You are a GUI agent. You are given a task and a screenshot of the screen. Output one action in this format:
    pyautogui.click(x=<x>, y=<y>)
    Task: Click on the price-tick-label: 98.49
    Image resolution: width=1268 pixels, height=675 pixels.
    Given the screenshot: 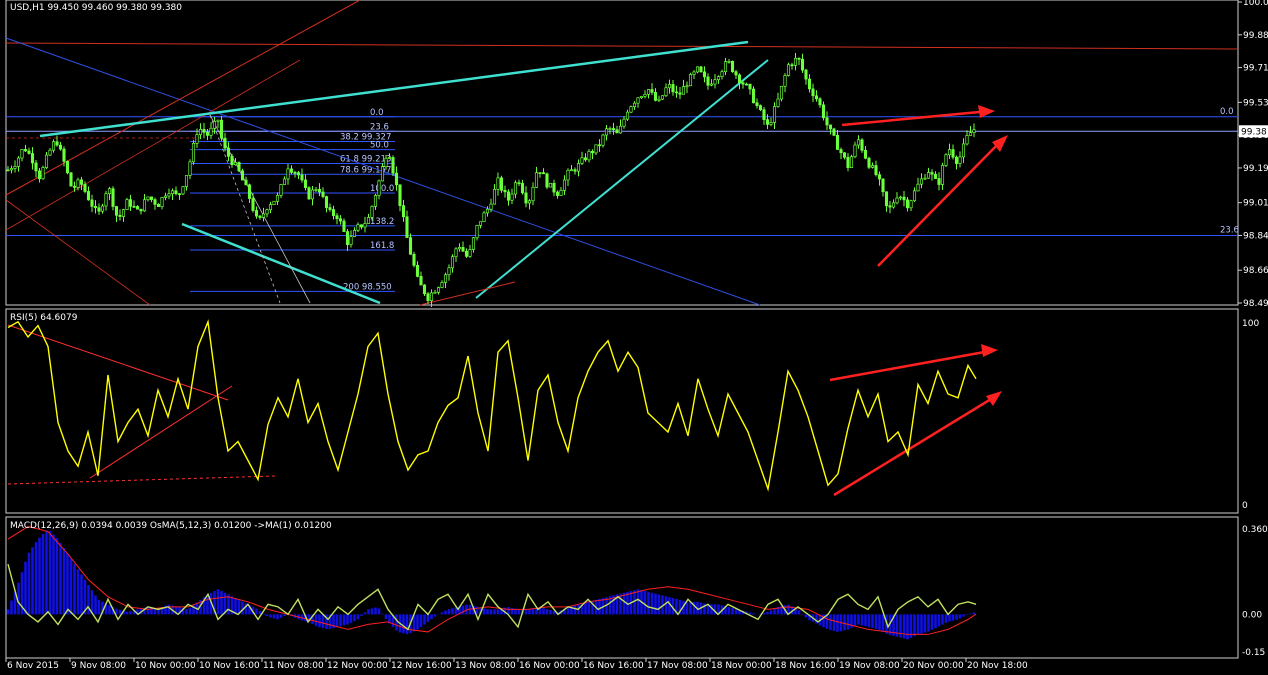 What is the action you would take?
    pyautogui.click(x=1255, y=304)
    